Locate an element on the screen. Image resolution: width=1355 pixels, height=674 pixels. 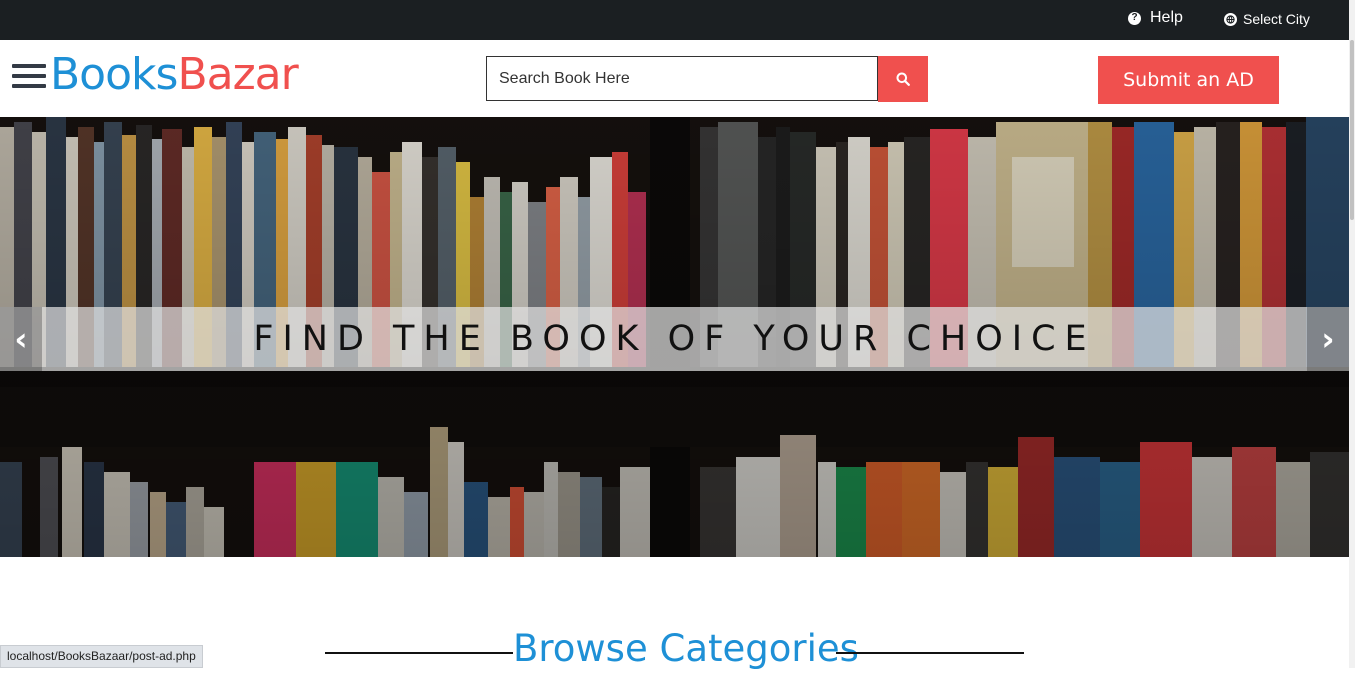
carousel-next-button: › is located at coordinates (1328, 339).